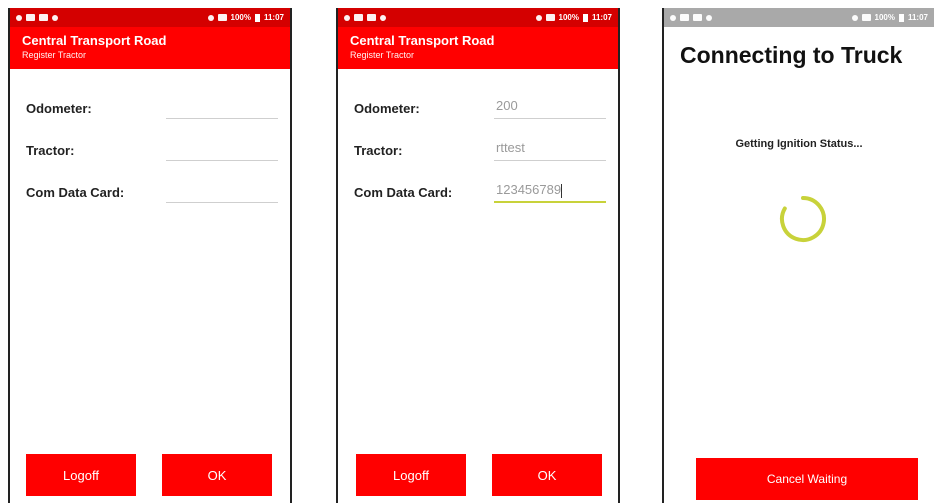 The width and height of the screenshot is (934, 503). I want to click on tractor-row: Tractor: rttest, so click(478, 152).